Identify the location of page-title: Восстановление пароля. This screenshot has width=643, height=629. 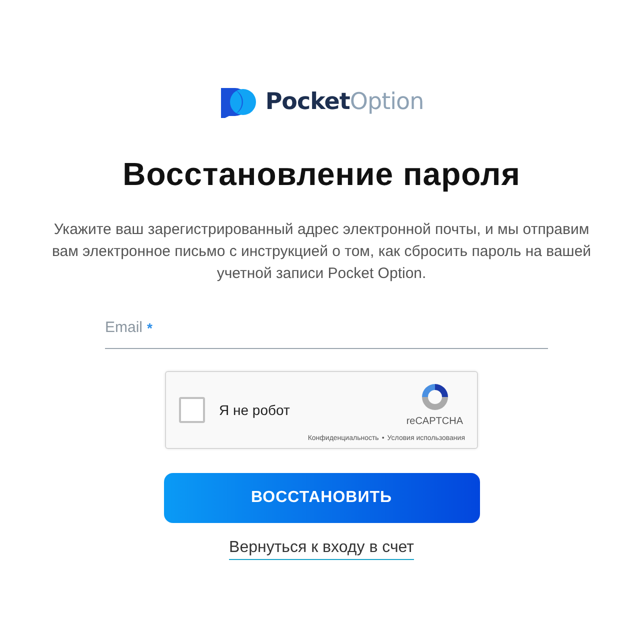
(321, 174).